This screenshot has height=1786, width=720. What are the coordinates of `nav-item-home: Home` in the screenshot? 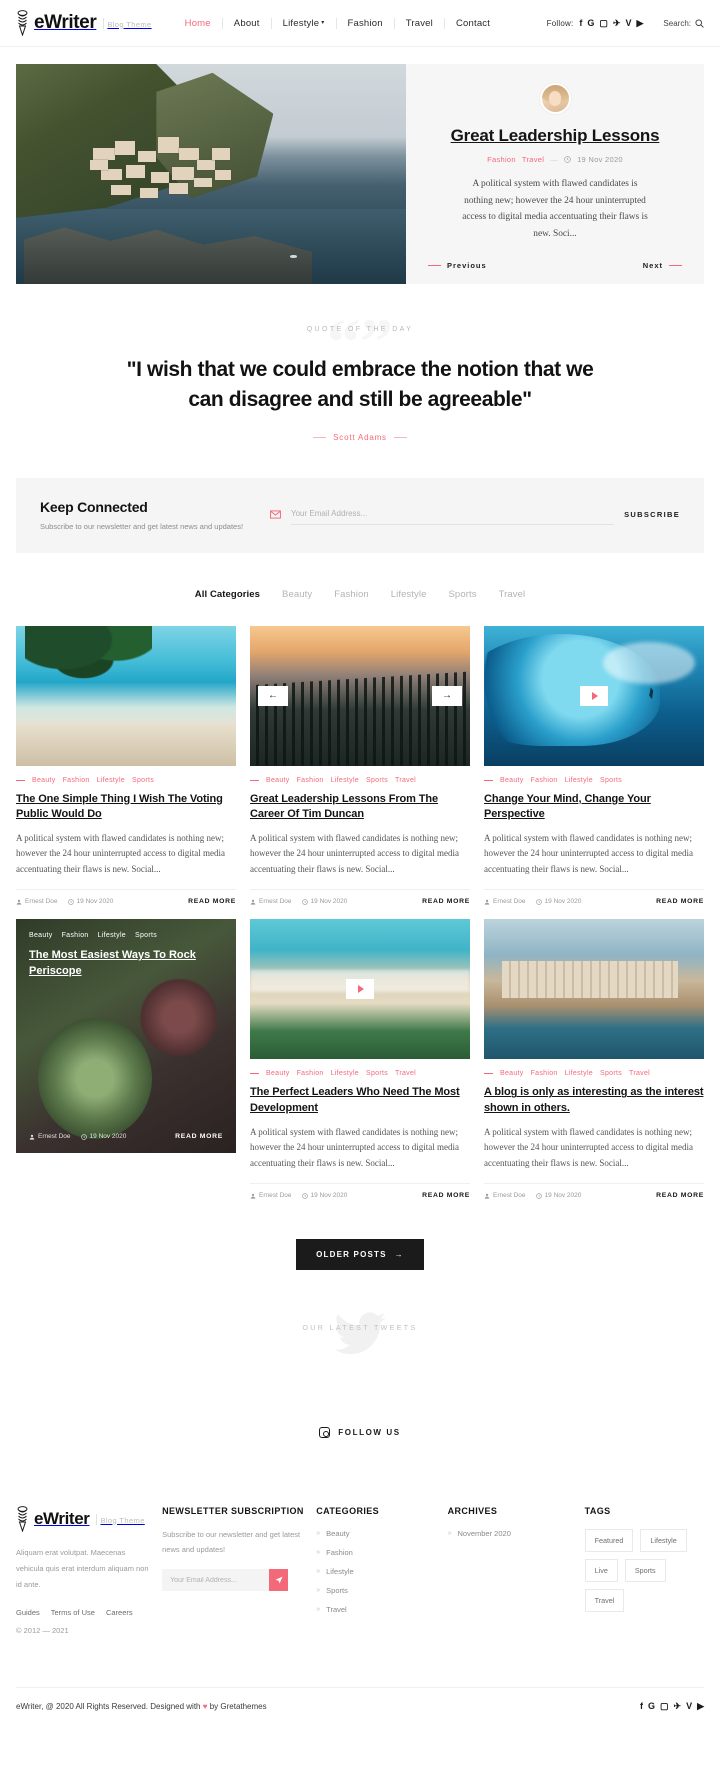 It's located at (198, 23).